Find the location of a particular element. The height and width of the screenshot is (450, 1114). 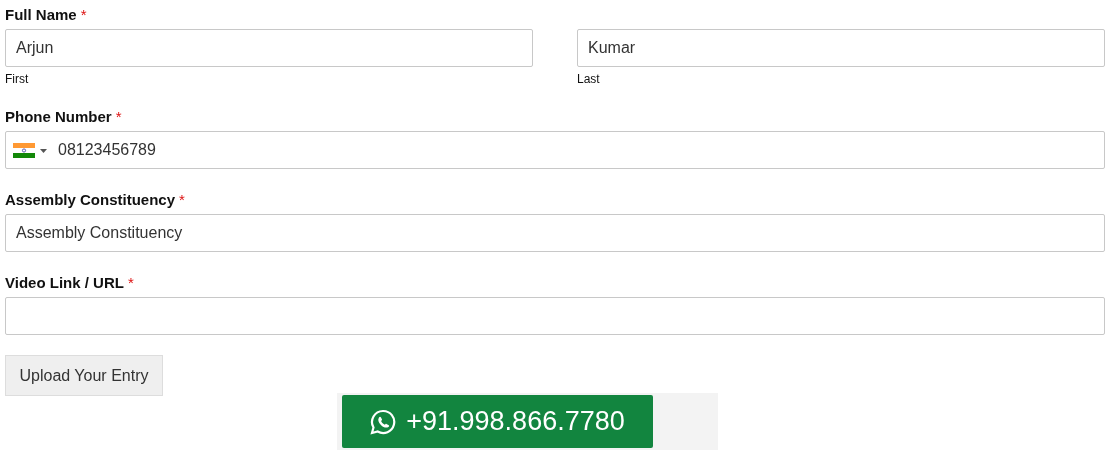

input-field: 08123456789 is located at coordinates (555, 150).